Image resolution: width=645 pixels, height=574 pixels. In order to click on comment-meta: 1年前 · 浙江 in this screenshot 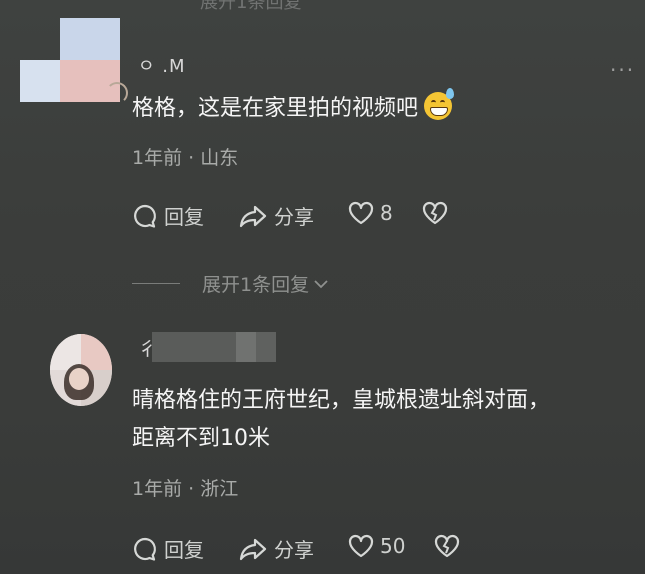, I will do `click(185, 489)`.